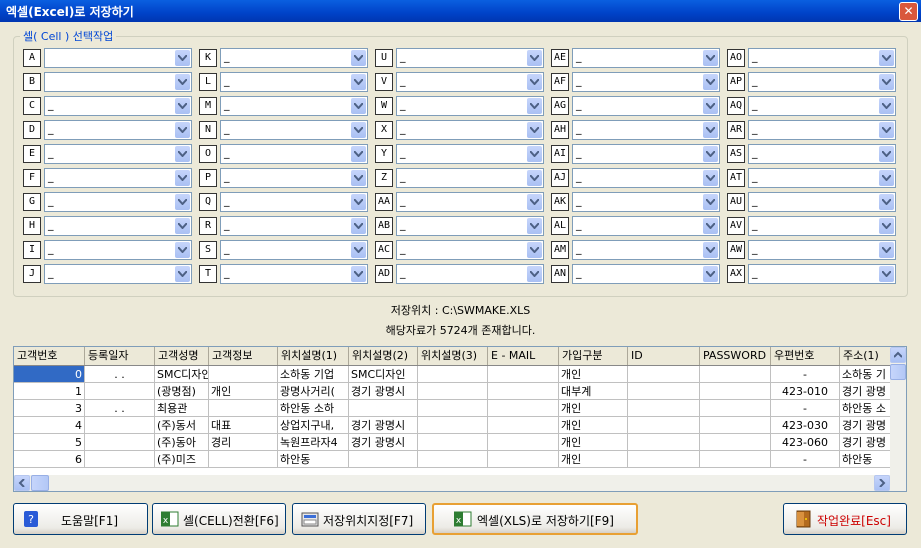  I want to click on table-cell: 대표, so click(243, 425).